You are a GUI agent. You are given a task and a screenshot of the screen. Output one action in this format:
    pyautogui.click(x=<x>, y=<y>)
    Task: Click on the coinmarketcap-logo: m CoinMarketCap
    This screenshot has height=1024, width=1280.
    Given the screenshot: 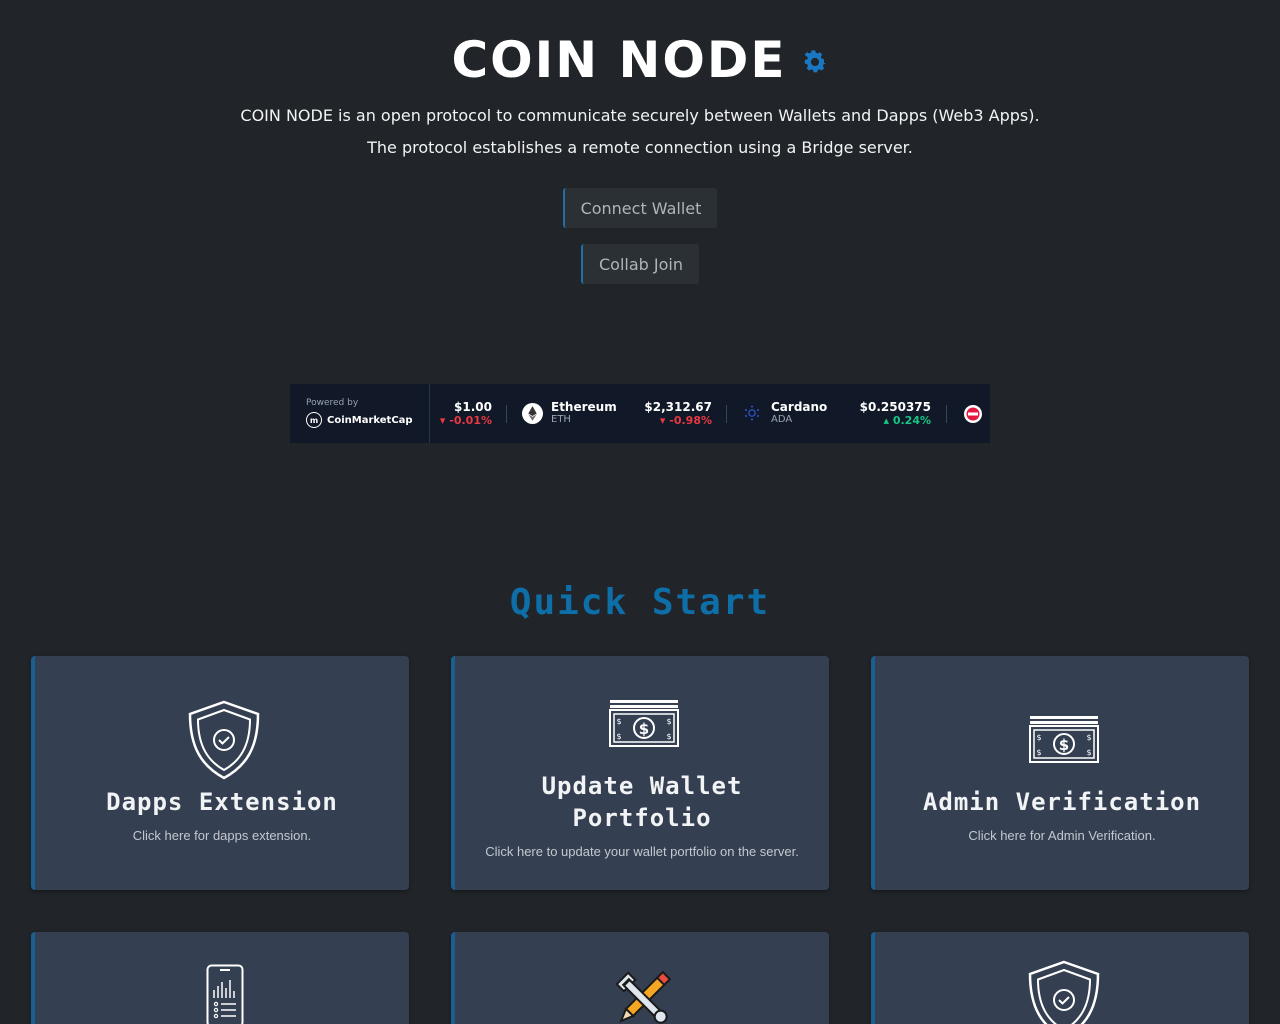 What is the action you would take?
    pyautogui.click(x=367, y=420)
    